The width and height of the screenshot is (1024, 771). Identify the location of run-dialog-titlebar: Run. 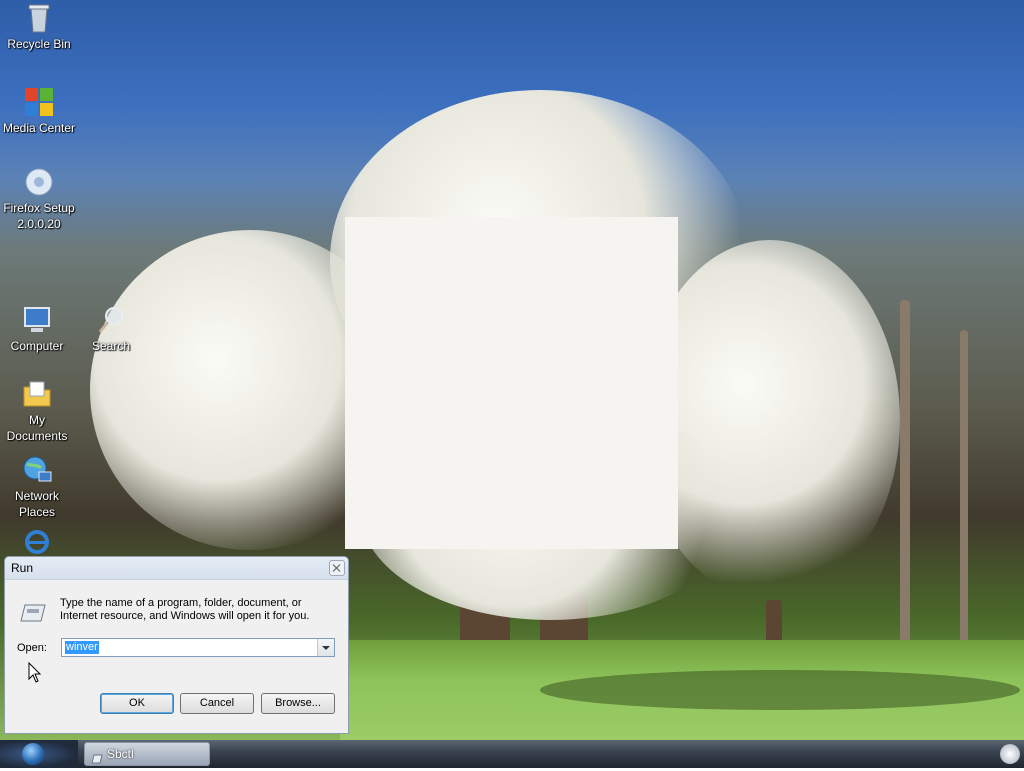
(176, 568).